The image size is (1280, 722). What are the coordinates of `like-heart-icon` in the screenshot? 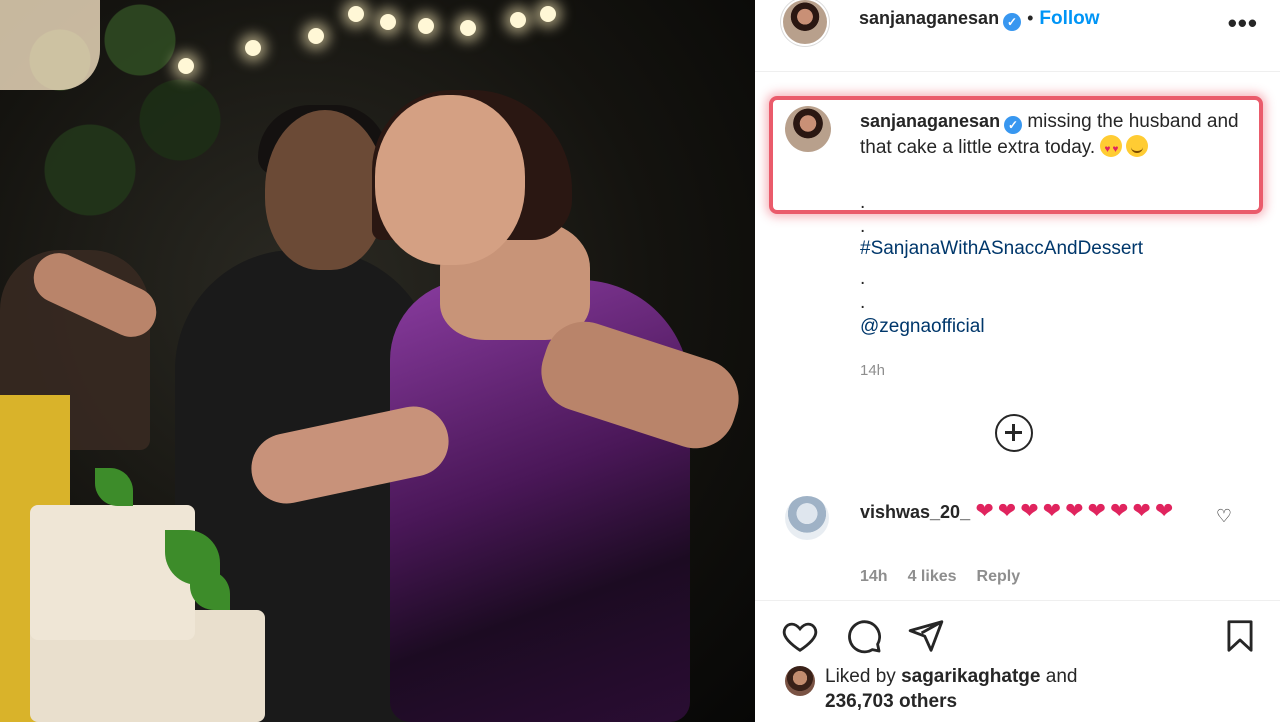 It's located at (800, 636).